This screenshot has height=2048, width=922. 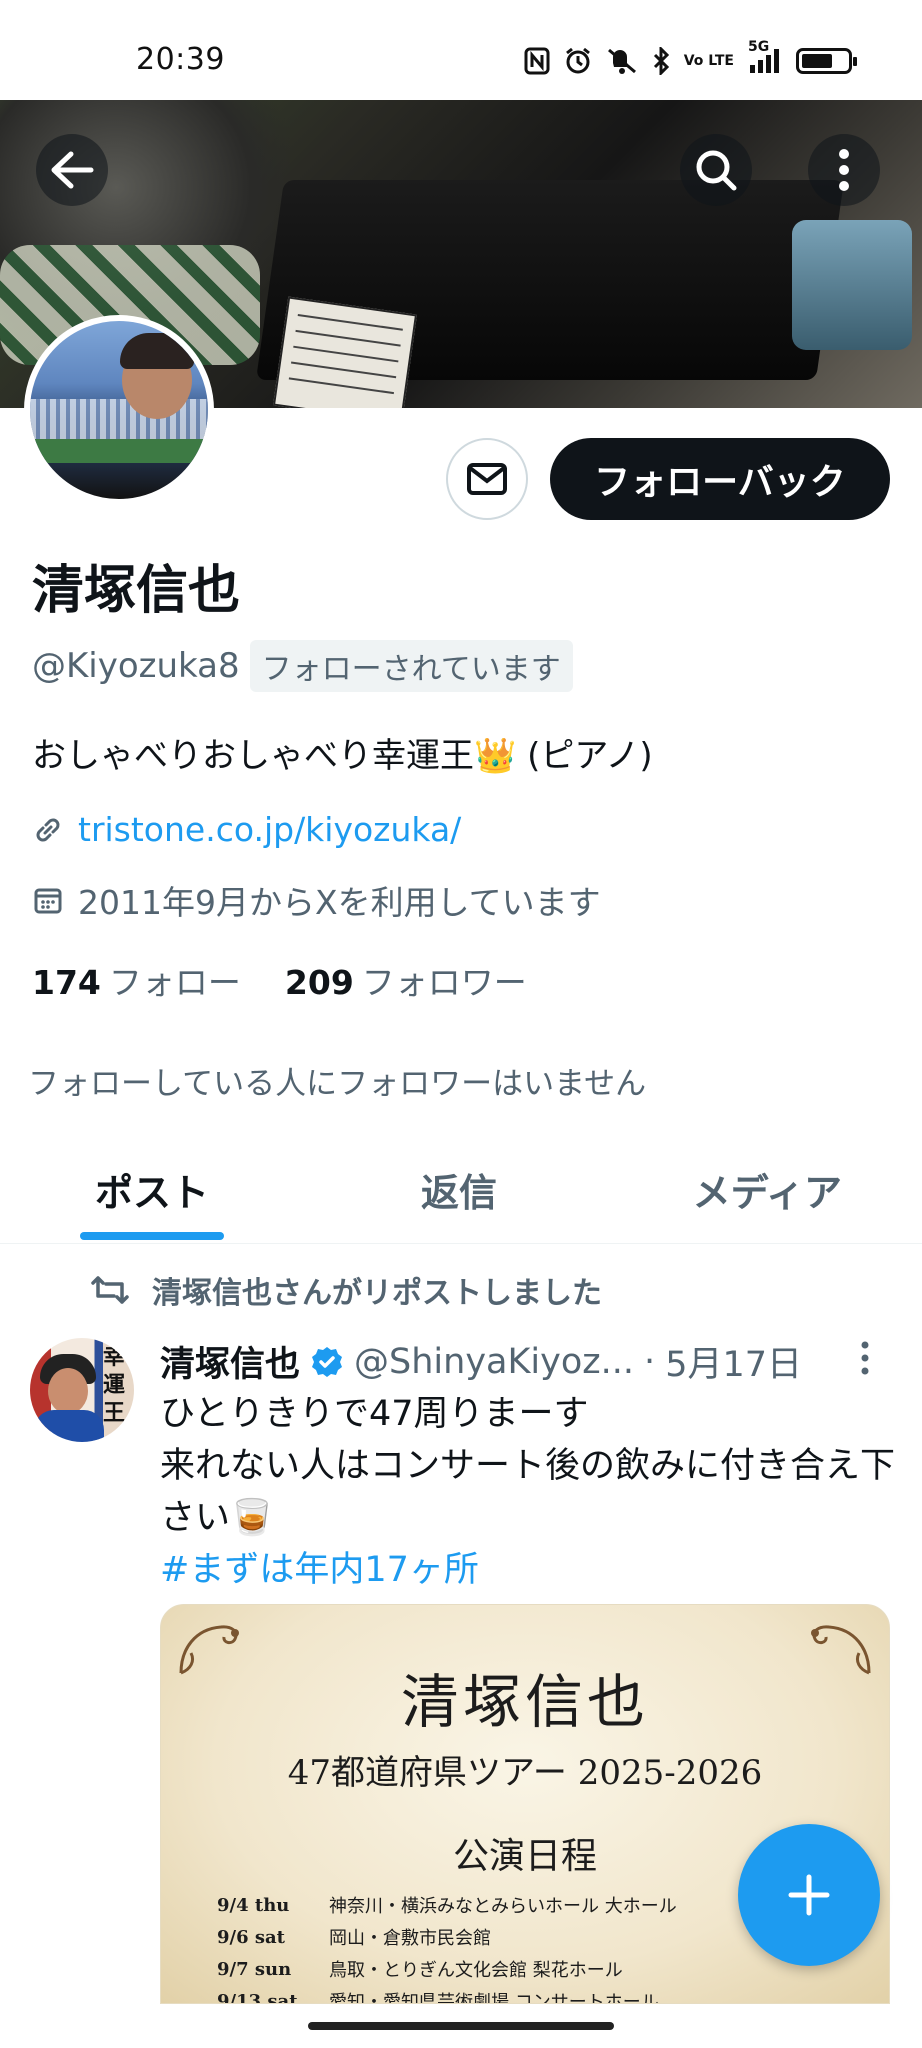 I want to click on calendar-icon, so click(x=48, y=901).